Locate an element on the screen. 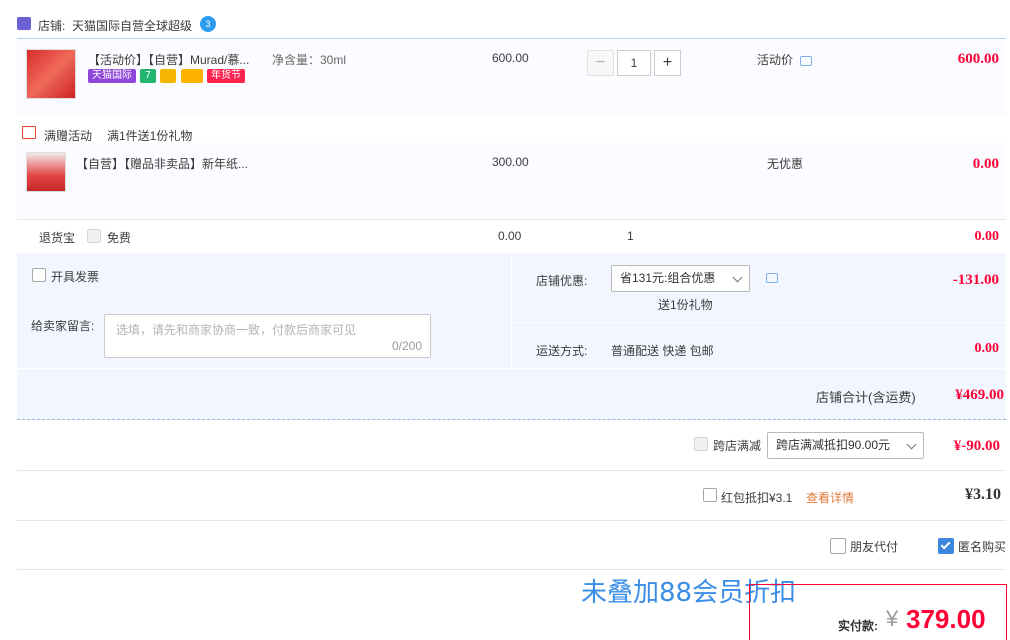 The height and width of the screenshot is (640, 1010). panel-split-h2 is located at coordinates (511, 368).